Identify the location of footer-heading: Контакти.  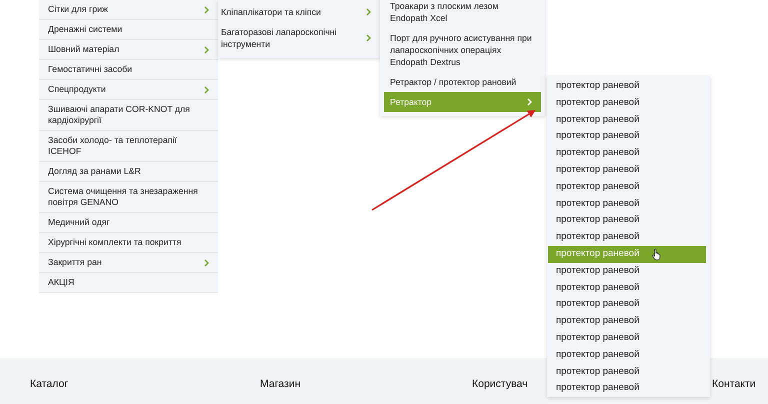
(734, 384).